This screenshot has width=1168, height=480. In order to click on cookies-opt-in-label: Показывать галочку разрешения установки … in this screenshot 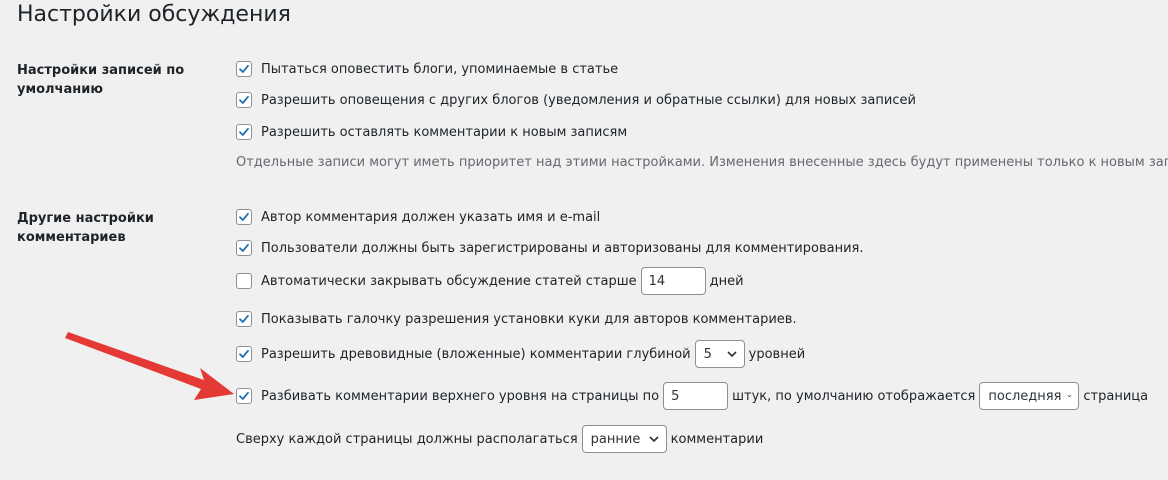, I will do `click(529, 319)`.